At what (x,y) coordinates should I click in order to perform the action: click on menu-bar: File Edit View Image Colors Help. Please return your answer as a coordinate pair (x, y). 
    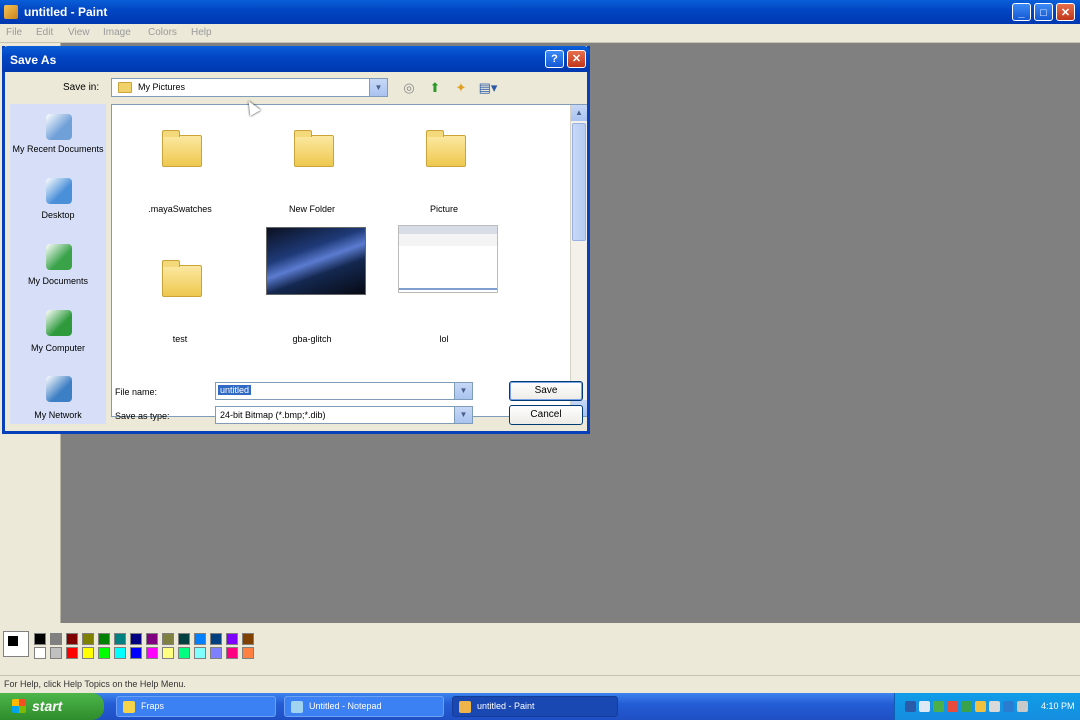
    Looking at the image, I should click on (540, 33).